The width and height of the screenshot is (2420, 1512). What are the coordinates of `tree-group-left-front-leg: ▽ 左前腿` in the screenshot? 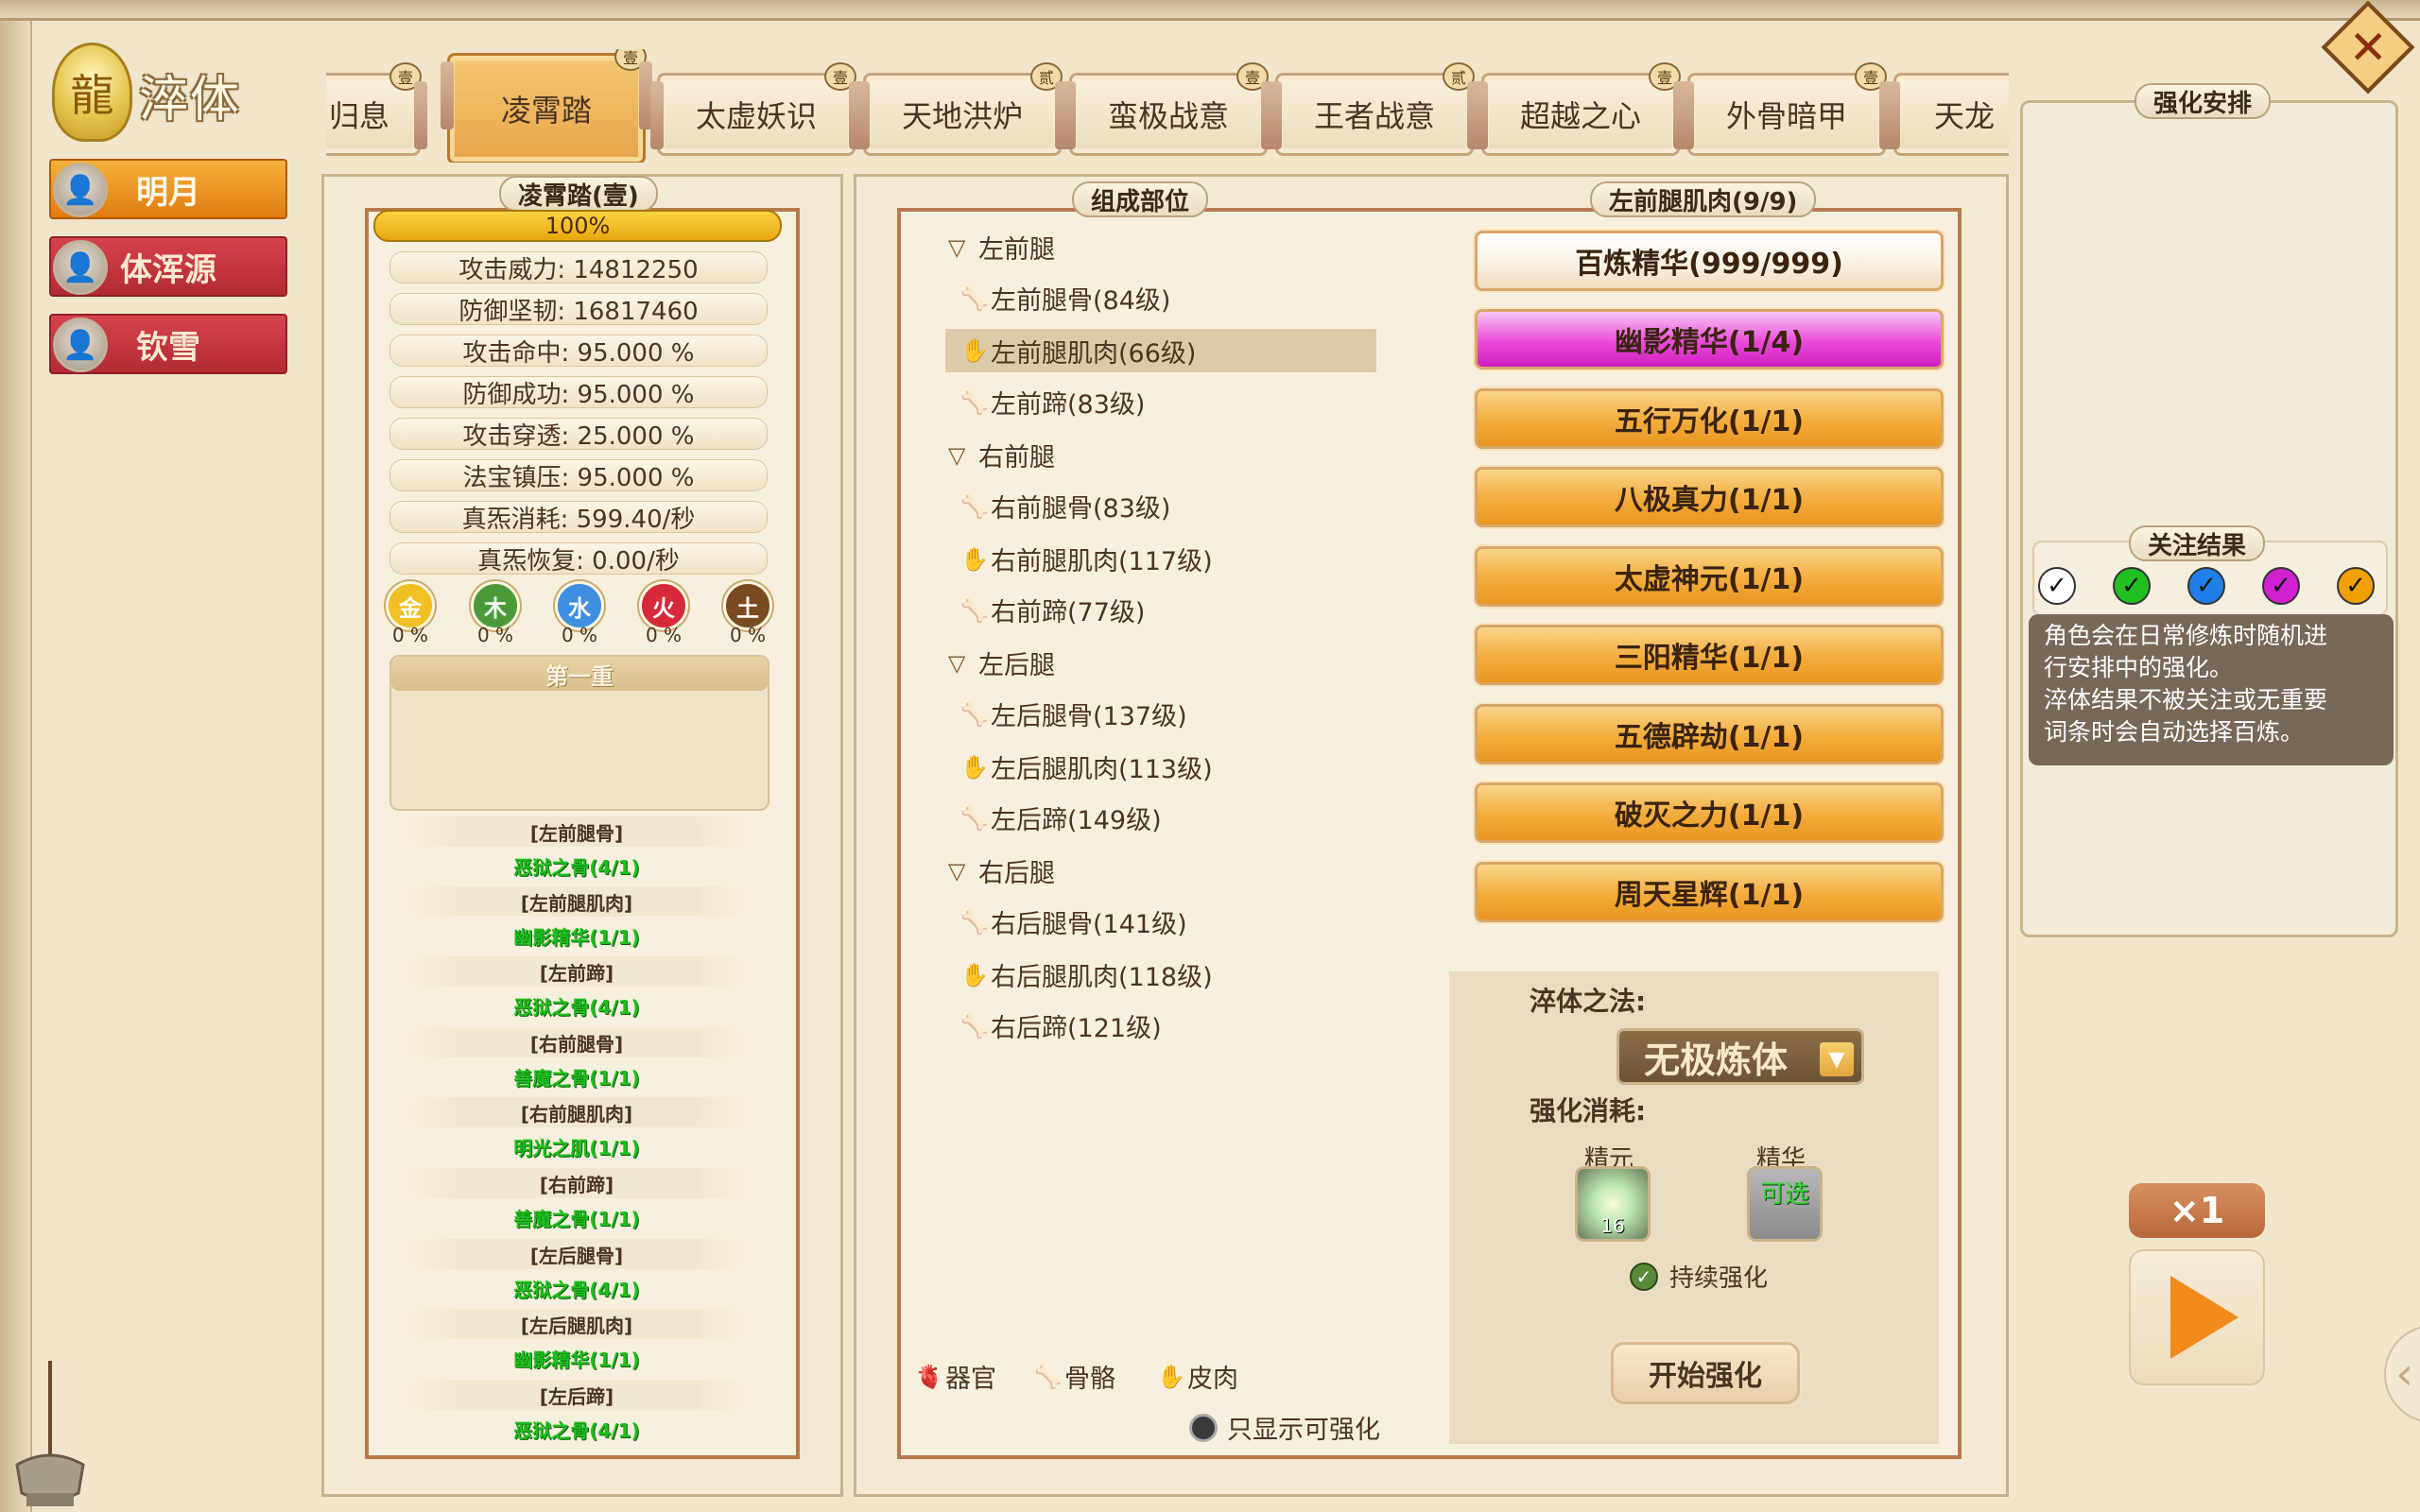 It's located at (1001, 247).